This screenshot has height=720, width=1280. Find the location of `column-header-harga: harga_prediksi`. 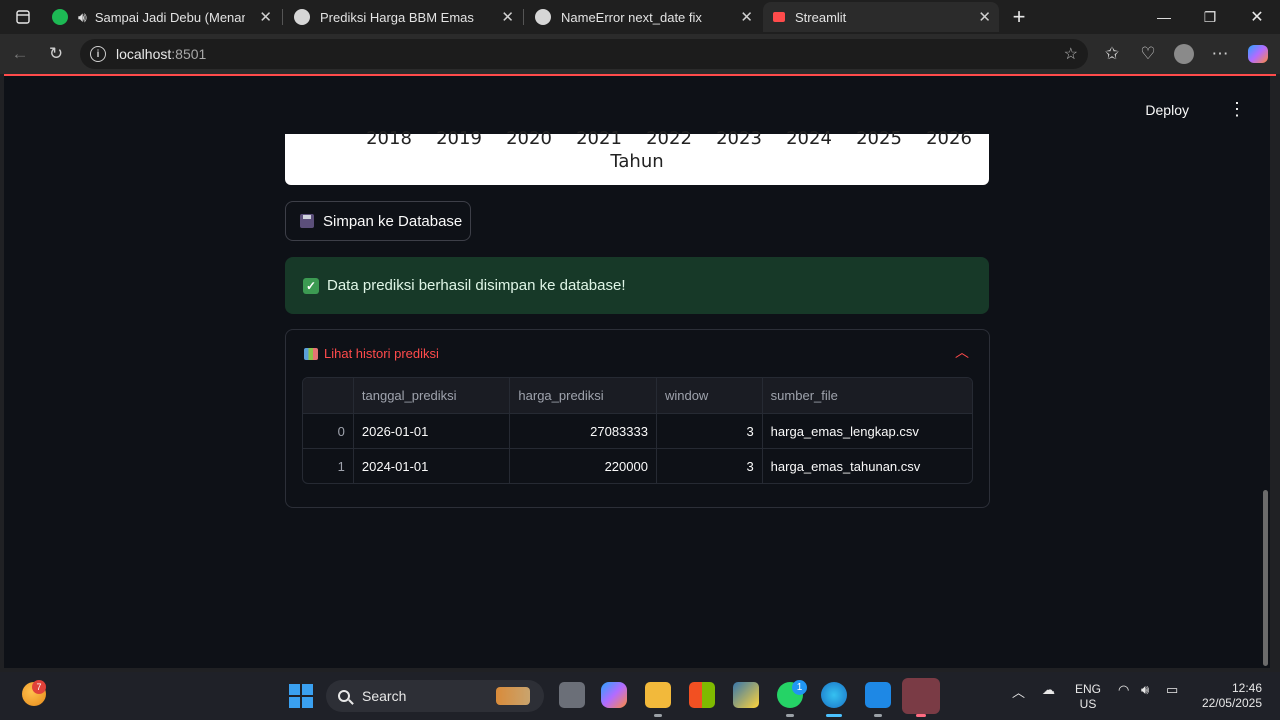

column-header-harga: harga_prediksi is located at coordinates (582, 395).